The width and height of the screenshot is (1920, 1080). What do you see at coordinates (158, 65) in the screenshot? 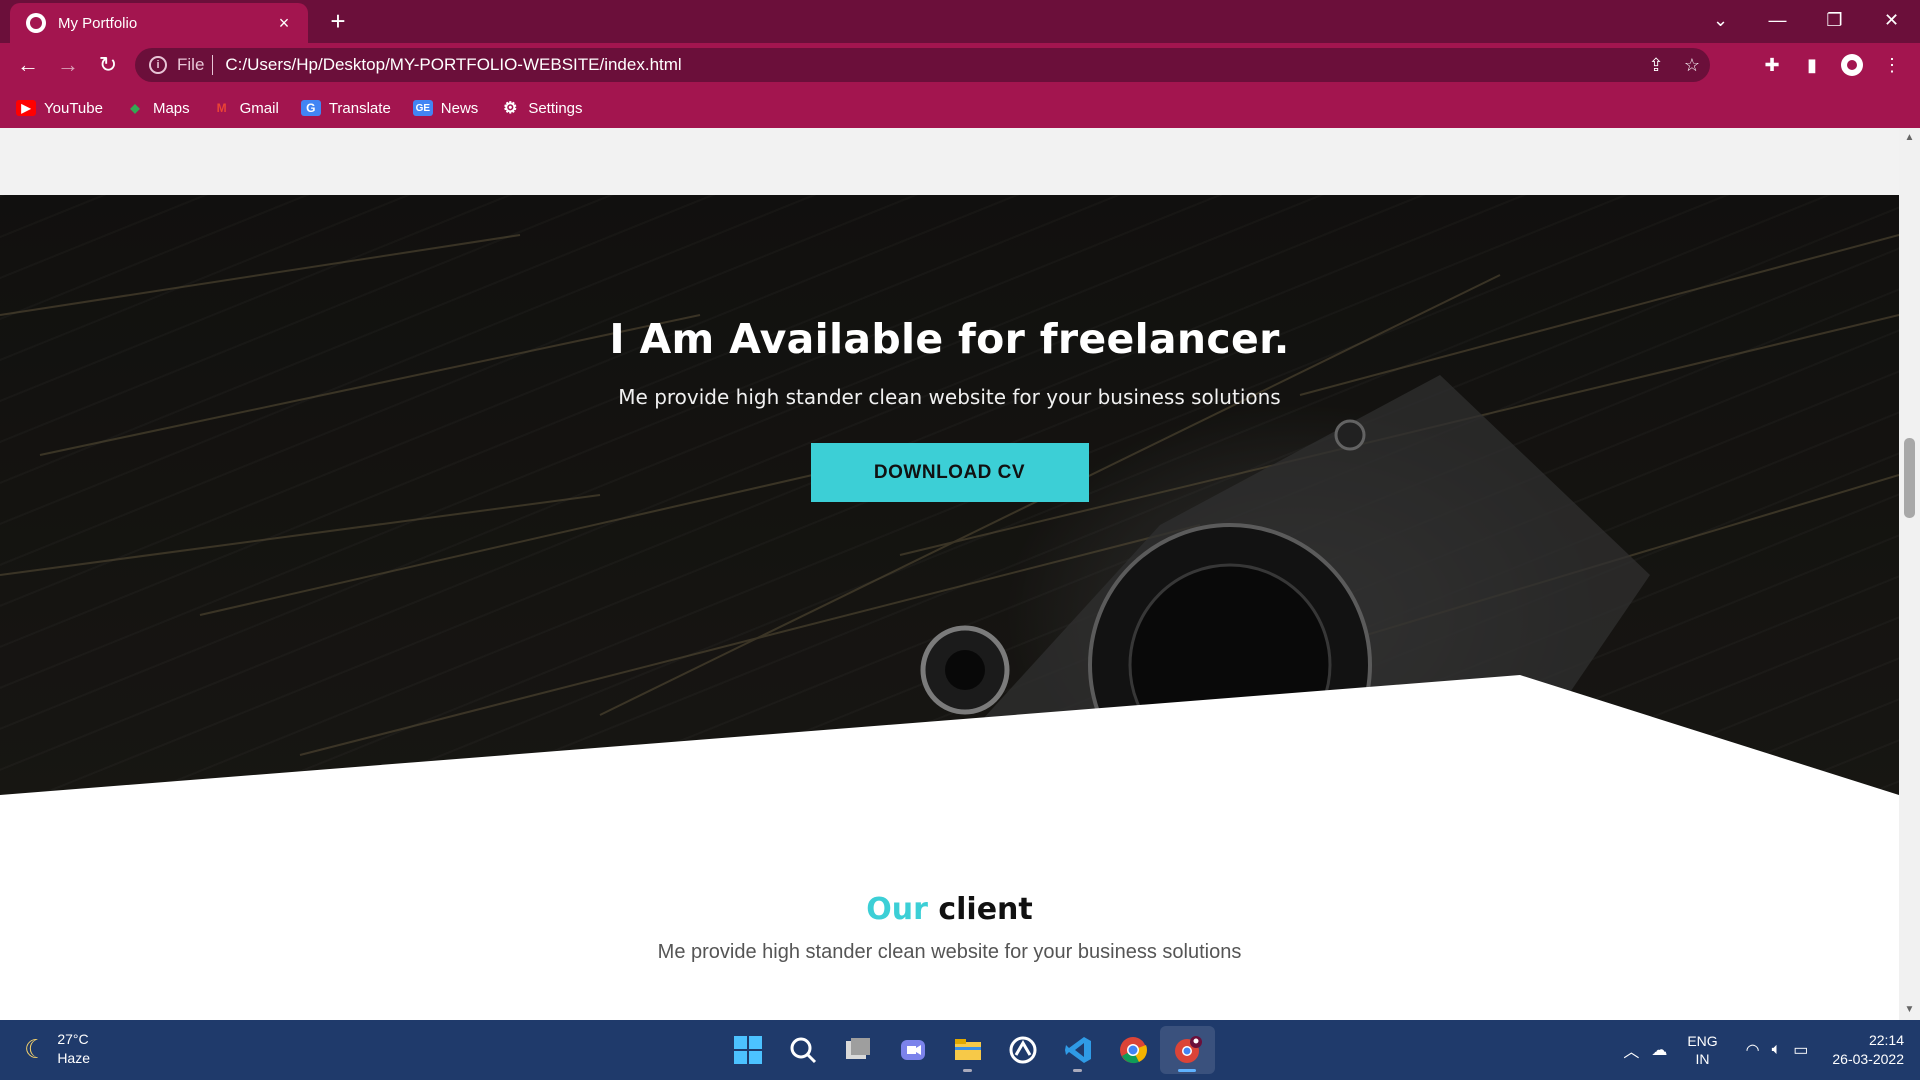
I see `site-info-icon: i` at bounding box center [158, 65].